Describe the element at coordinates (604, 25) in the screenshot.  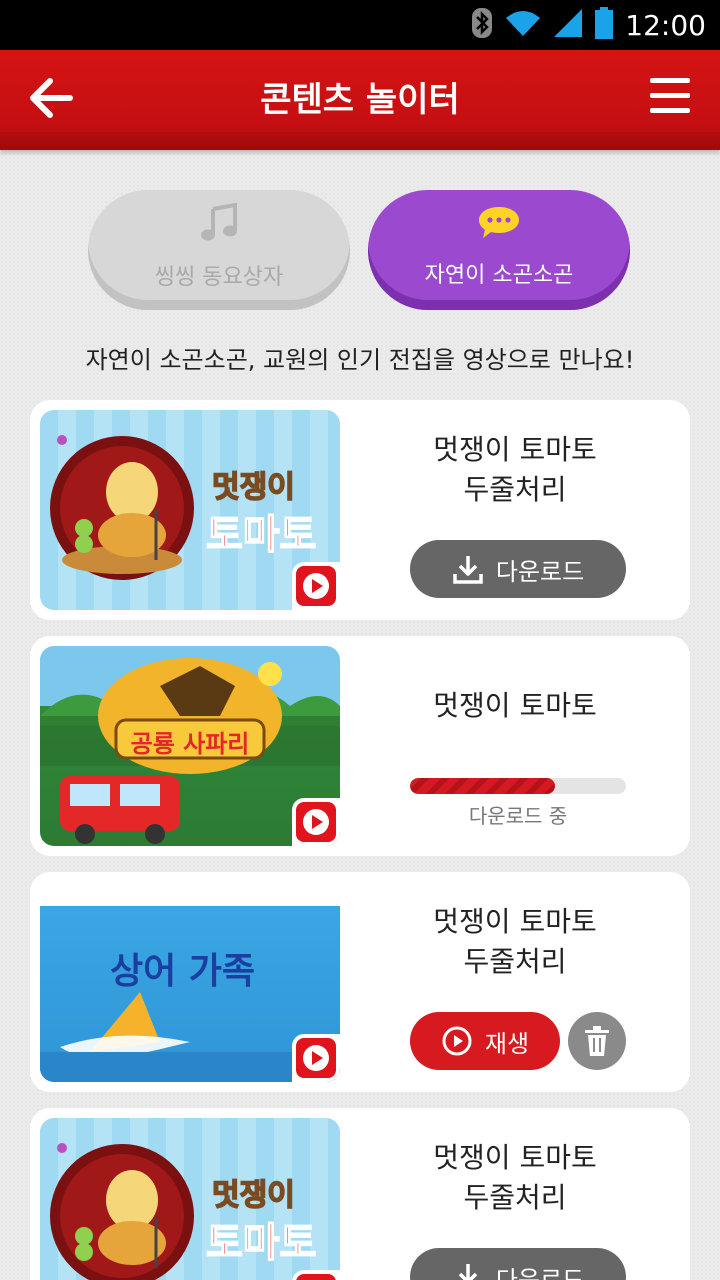
I see `battery-icon` at that location.